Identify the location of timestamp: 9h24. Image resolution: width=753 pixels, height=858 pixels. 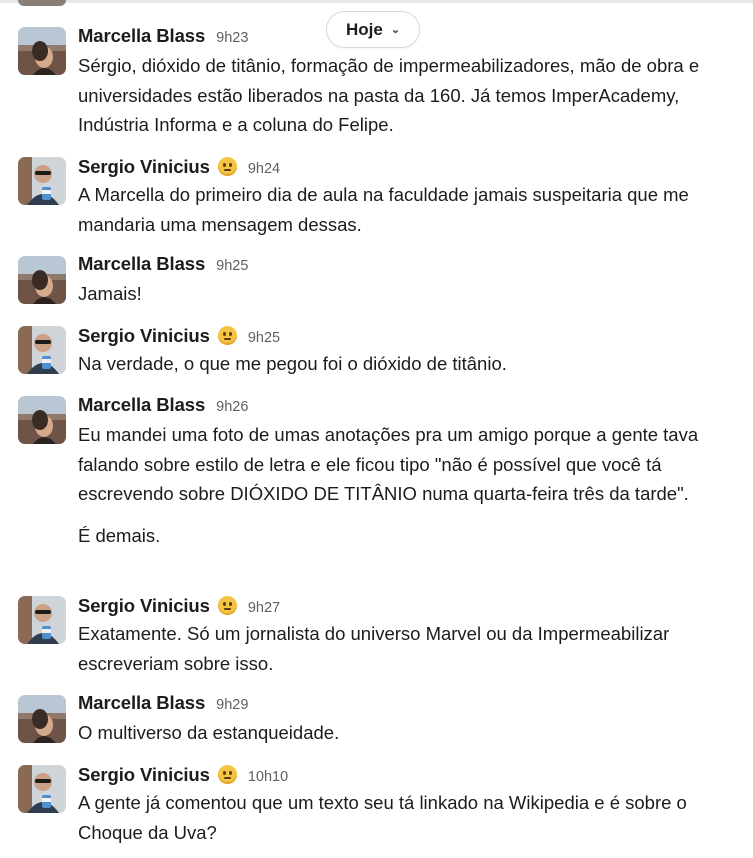
(264, 169).